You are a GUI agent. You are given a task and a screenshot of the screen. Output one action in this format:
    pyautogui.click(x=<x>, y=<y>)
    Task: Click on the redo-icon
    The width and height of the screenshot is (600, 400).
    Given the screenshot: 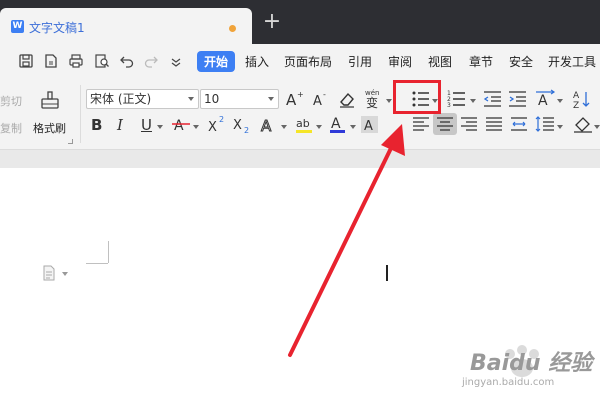 What is the action you would take?
    pyautogui.click(x=151, y=61)
    